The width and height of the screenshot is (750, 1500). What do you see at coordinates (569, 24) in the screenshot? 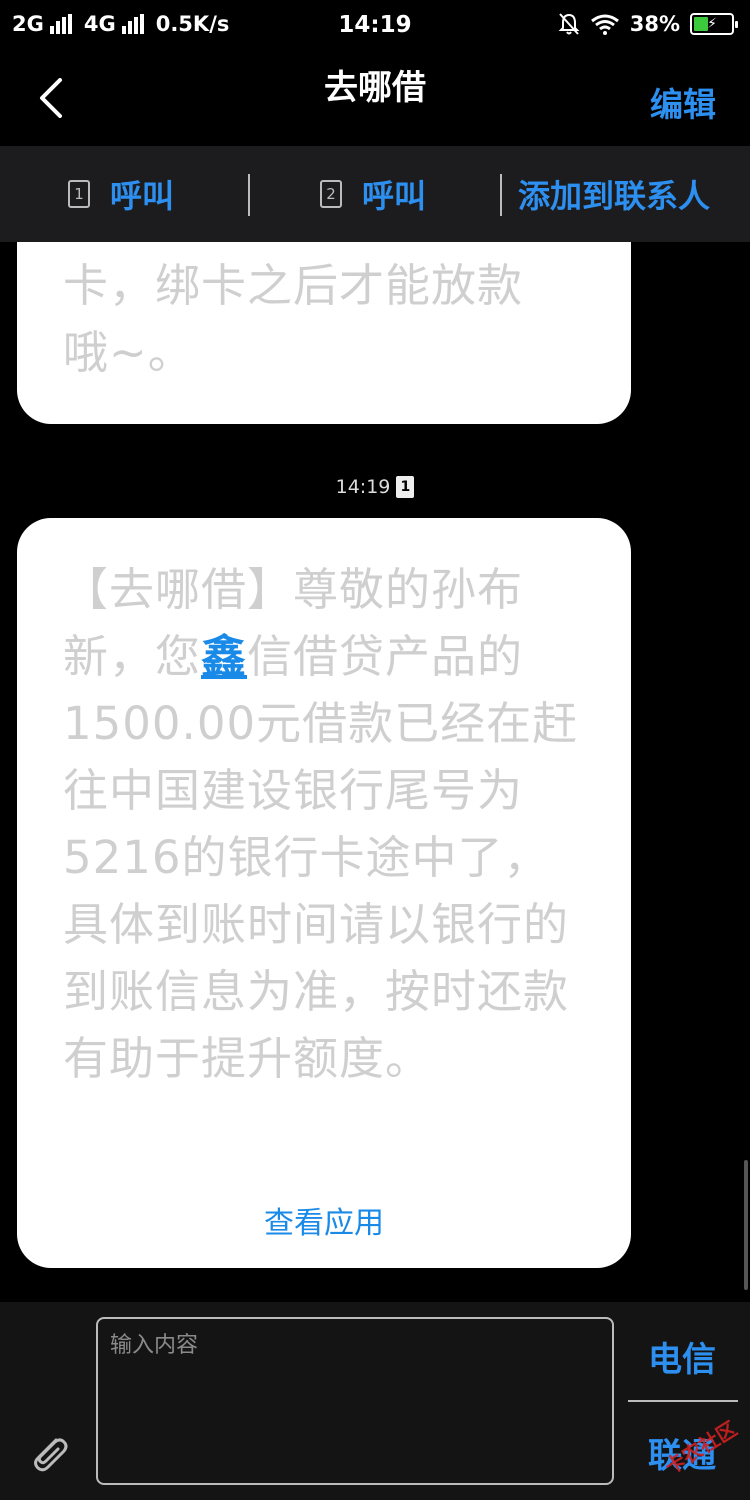
I see `mute-bell-icon` at bounding box center [569, 24].